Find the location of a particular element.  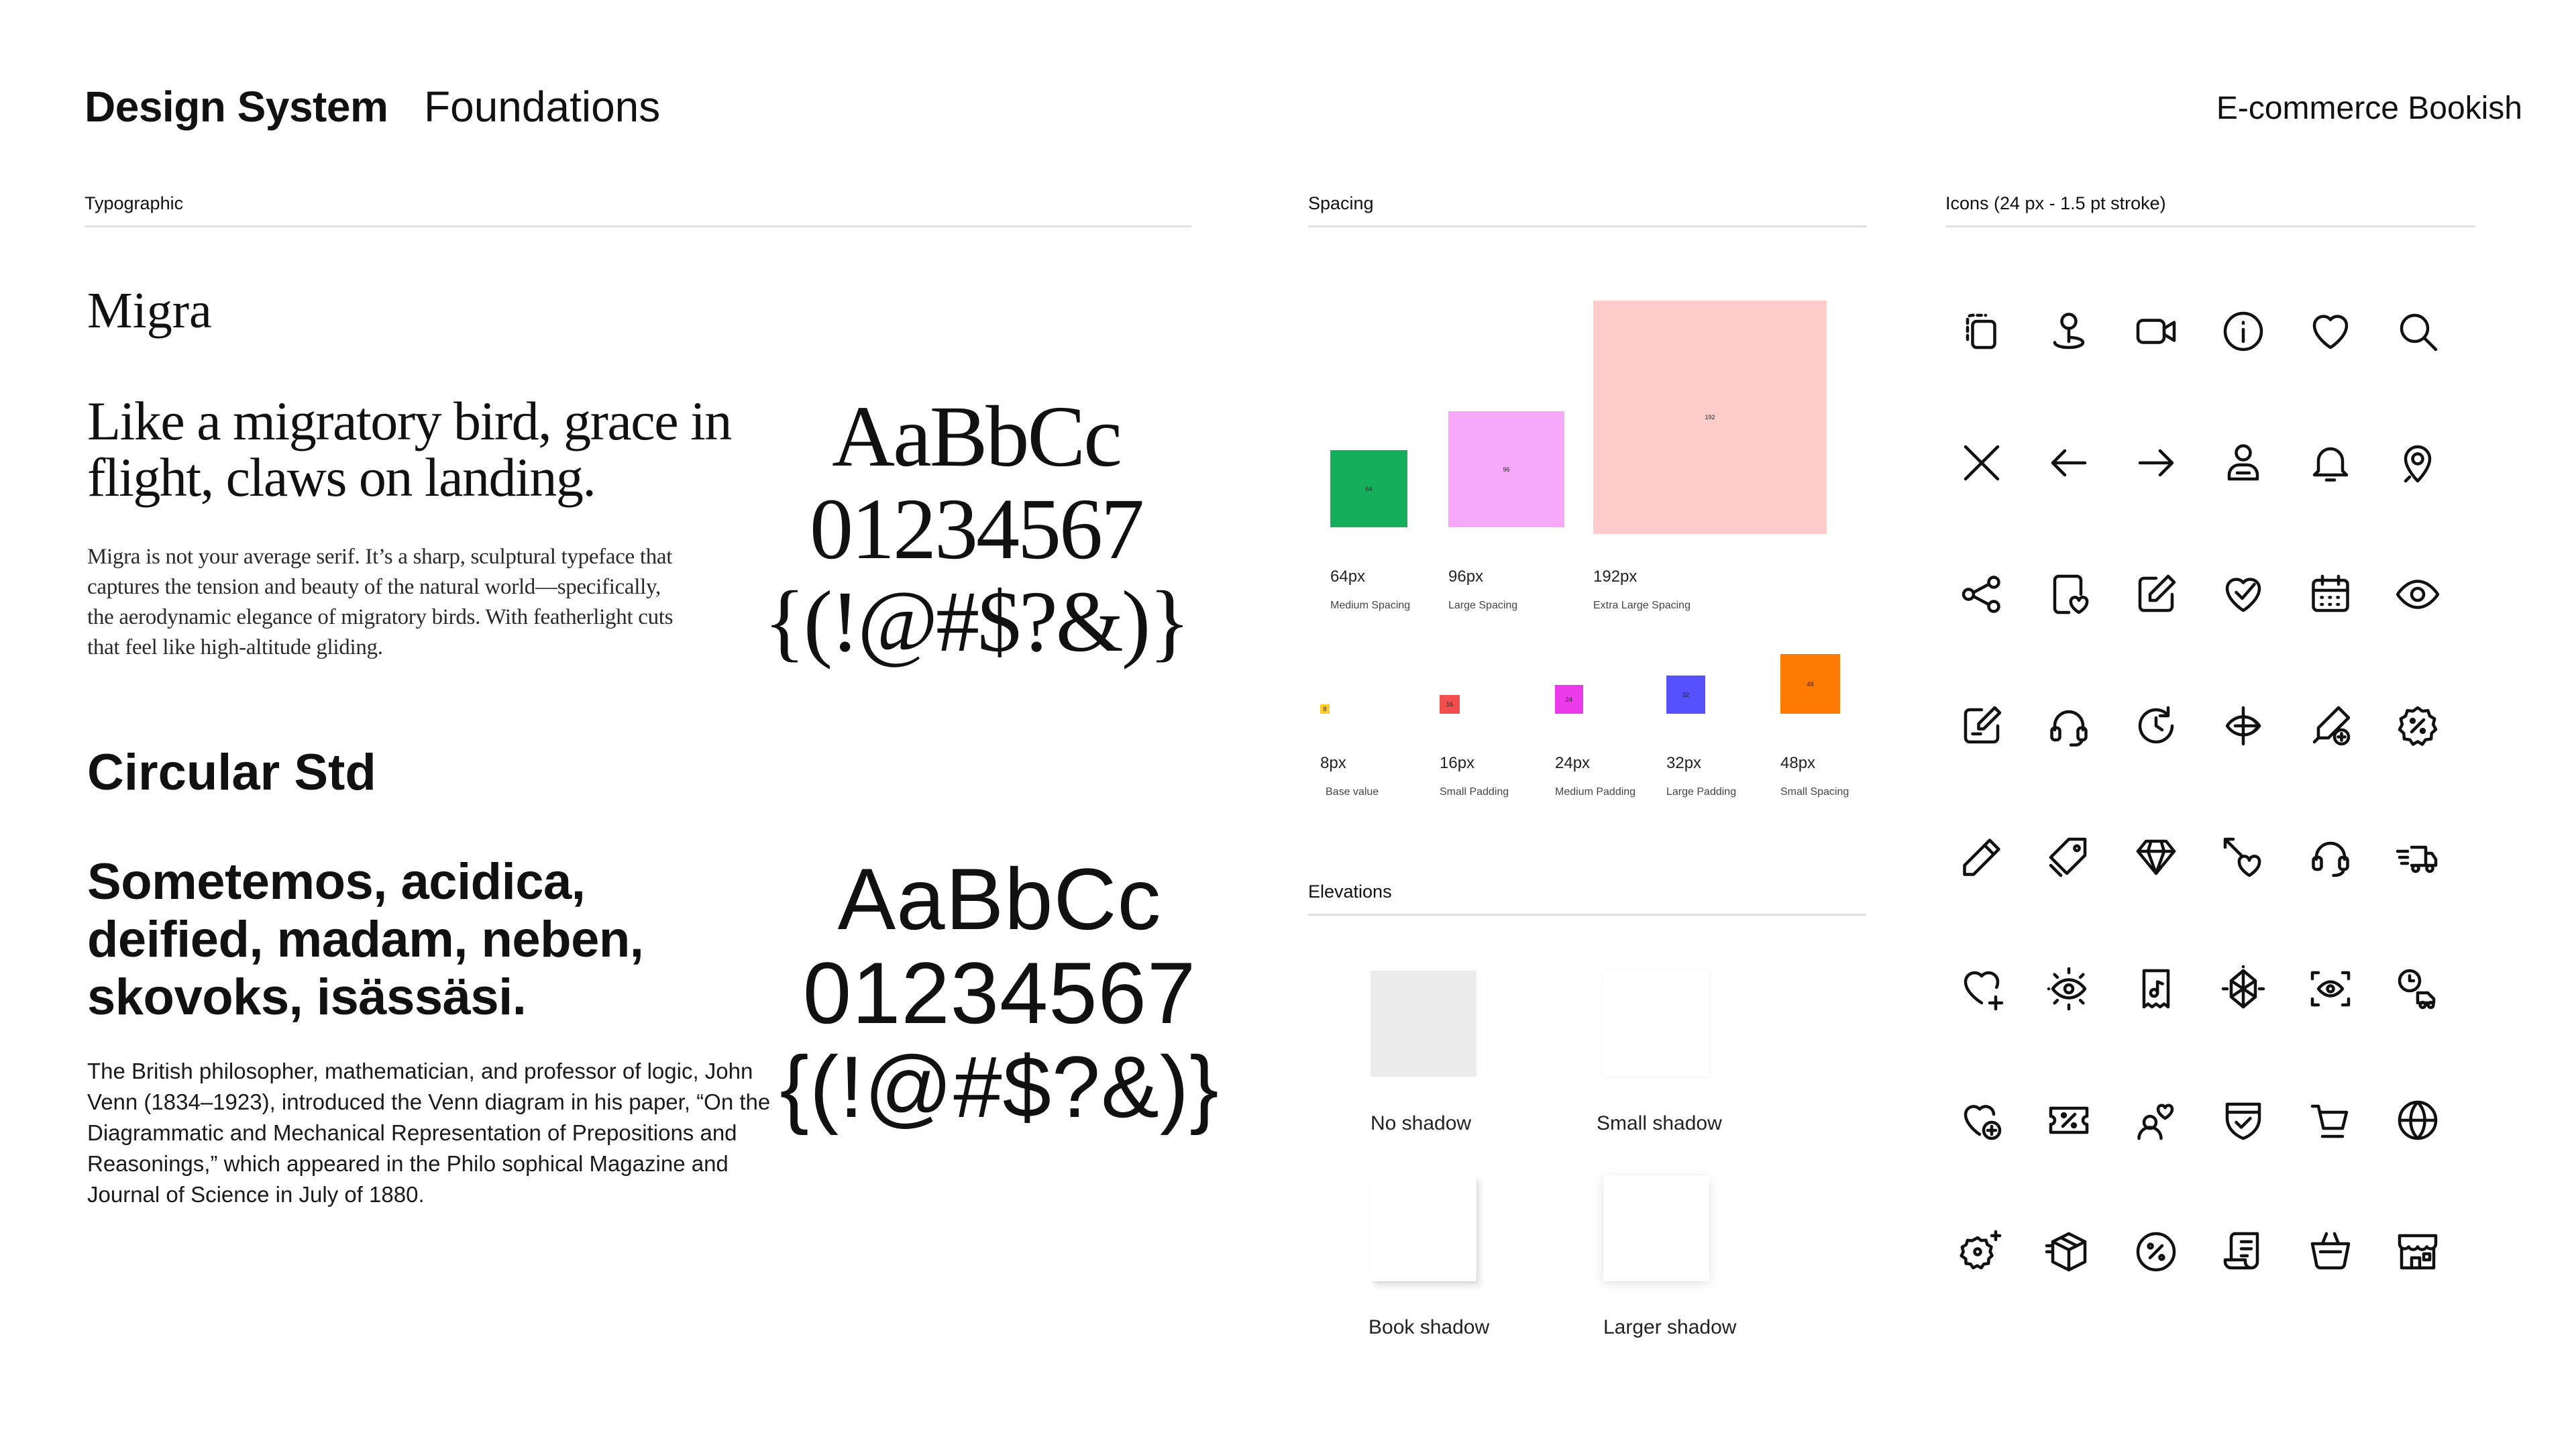

spacing-label-16: 16px is located at coordinates (1457, 763).